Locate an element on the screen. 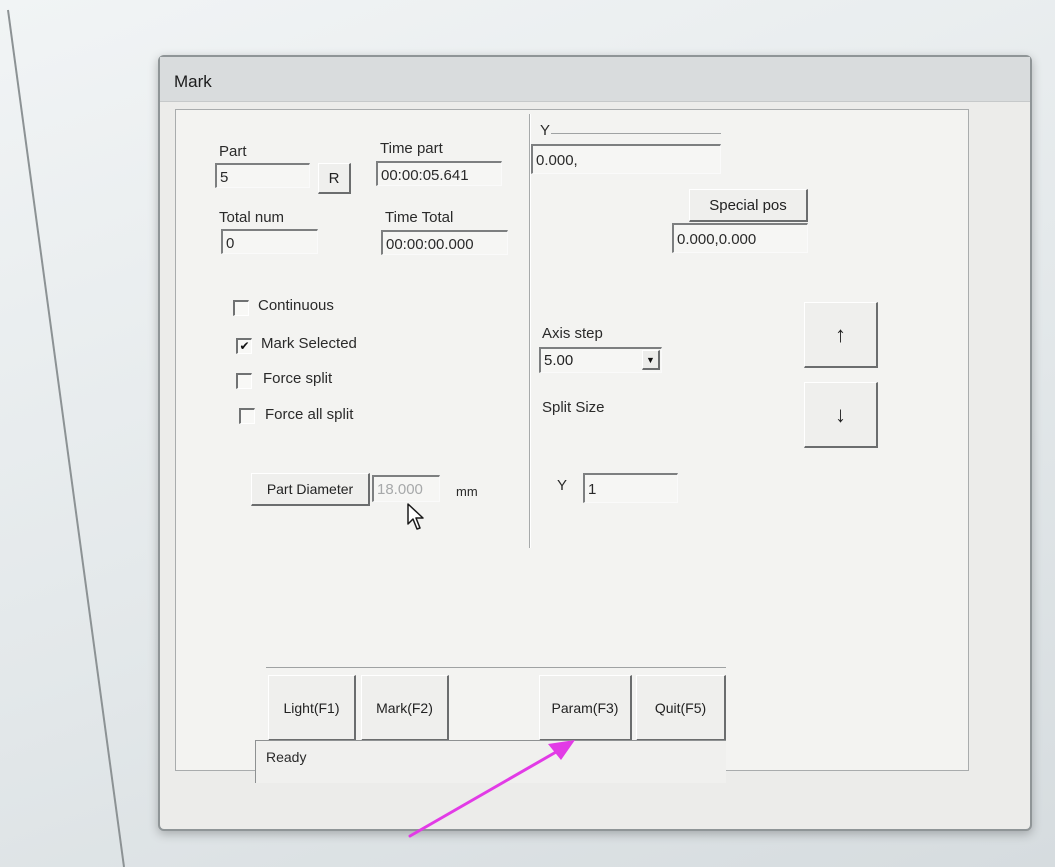 This screenshot has width=1055, height=867. annotation-arrow is located at coordinates (491, 789).